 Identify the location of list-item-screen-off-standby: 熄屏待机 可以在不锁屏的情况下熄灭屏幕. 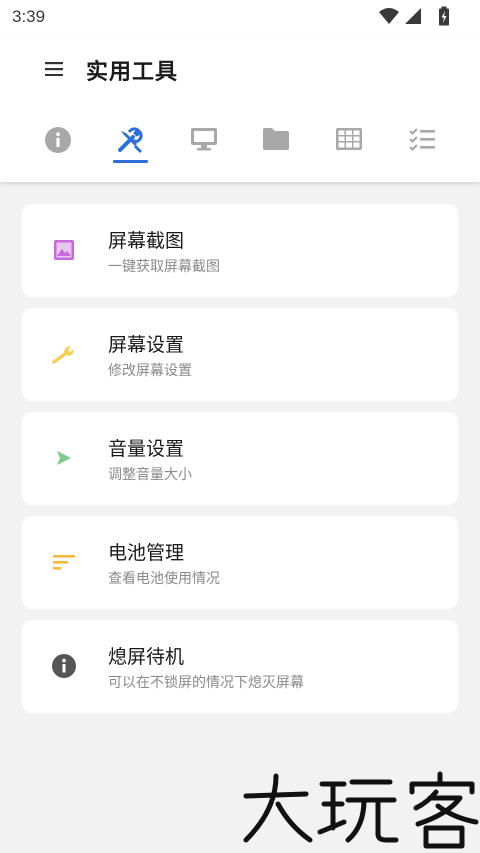
(240, 666).